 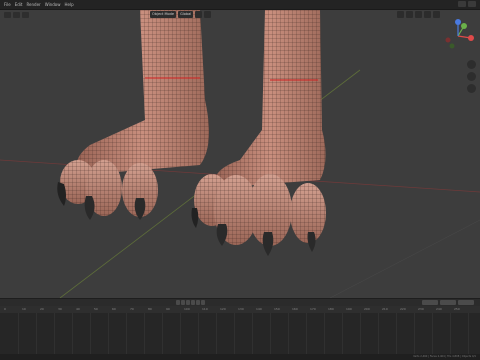 I want to click on view-menu-icon, so click(x=16, y=15).